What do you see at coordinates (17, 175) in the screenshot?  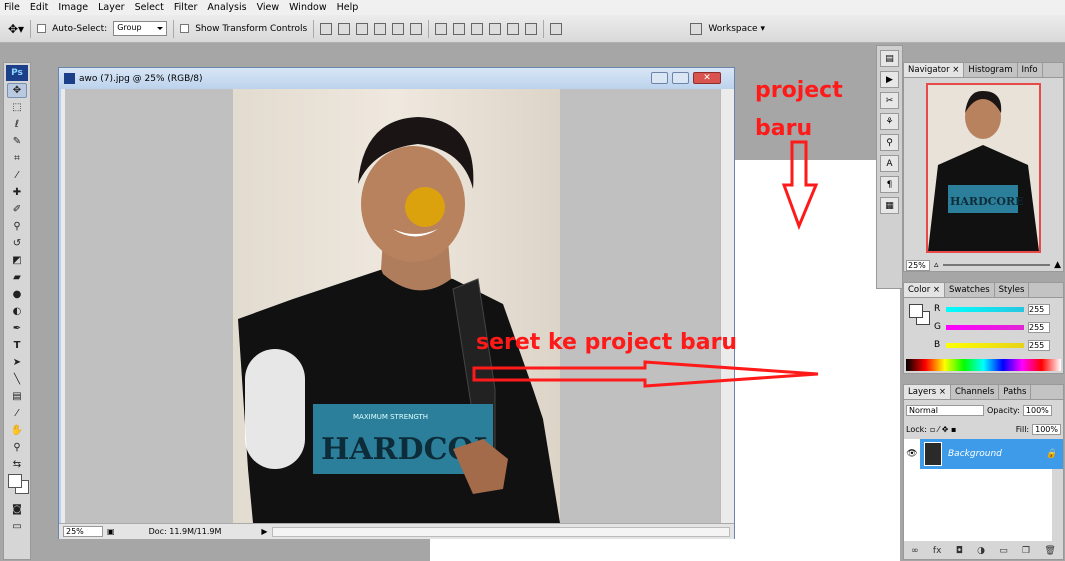 I see `eyedropper-tool-icon: ⁄` at bounding box center [17, 175].